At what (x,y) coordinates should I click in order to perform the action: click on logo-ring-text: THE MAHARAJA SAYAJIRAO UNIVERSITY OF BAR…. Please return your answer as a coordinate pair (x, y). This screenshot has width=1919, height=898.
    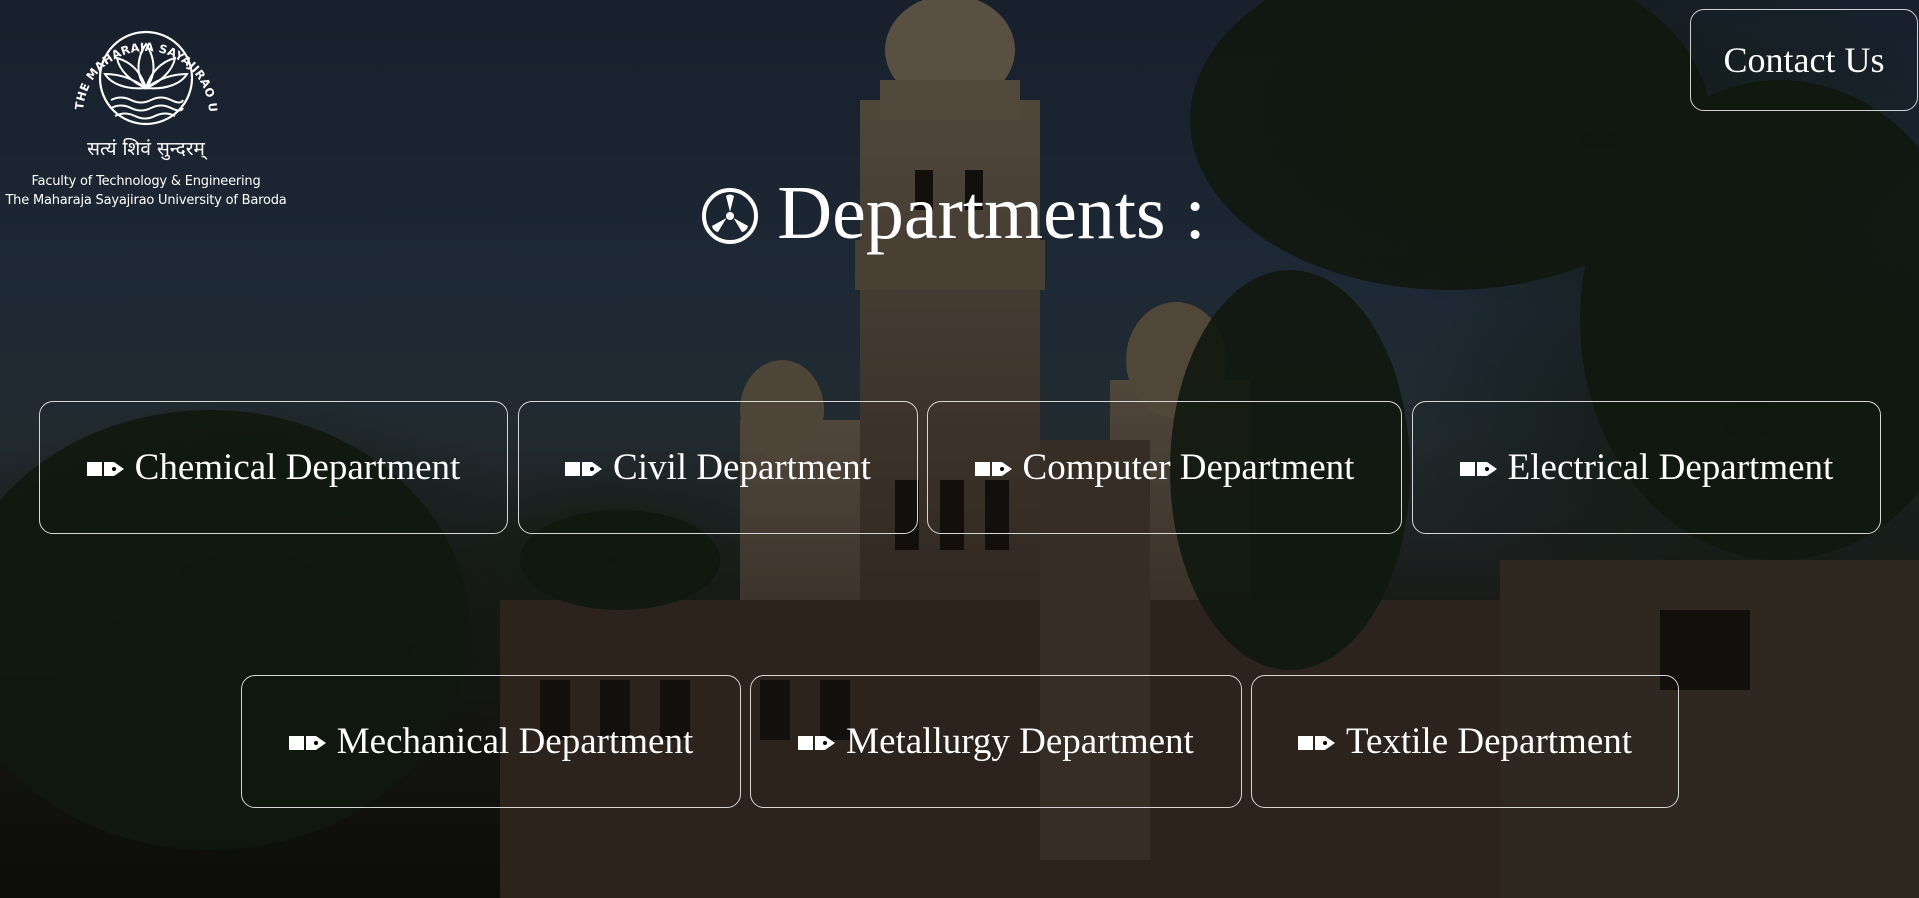
    Looking at the image, I should click on (140, 58).